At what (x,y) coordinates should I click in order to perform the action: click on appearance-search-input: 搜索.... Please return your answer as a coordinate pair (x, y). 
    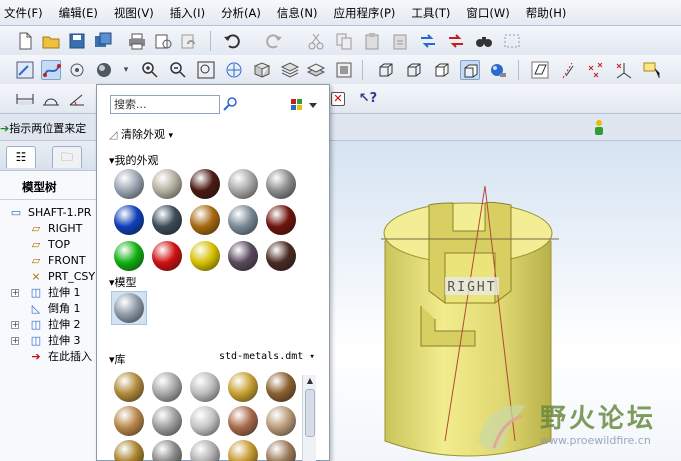
    Looking at the image, I should click on (165, 104).